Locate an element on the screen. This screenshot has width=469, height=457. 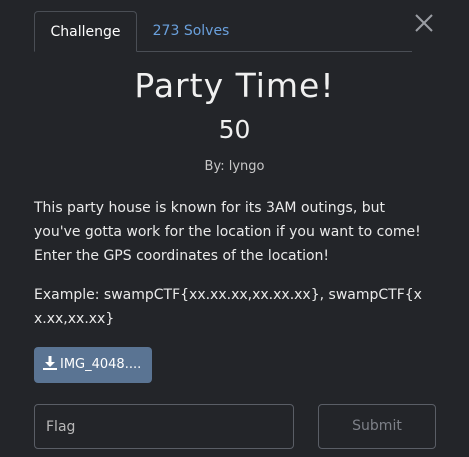
tab-solves: 273 Solves is located at coordinates (191, 31).